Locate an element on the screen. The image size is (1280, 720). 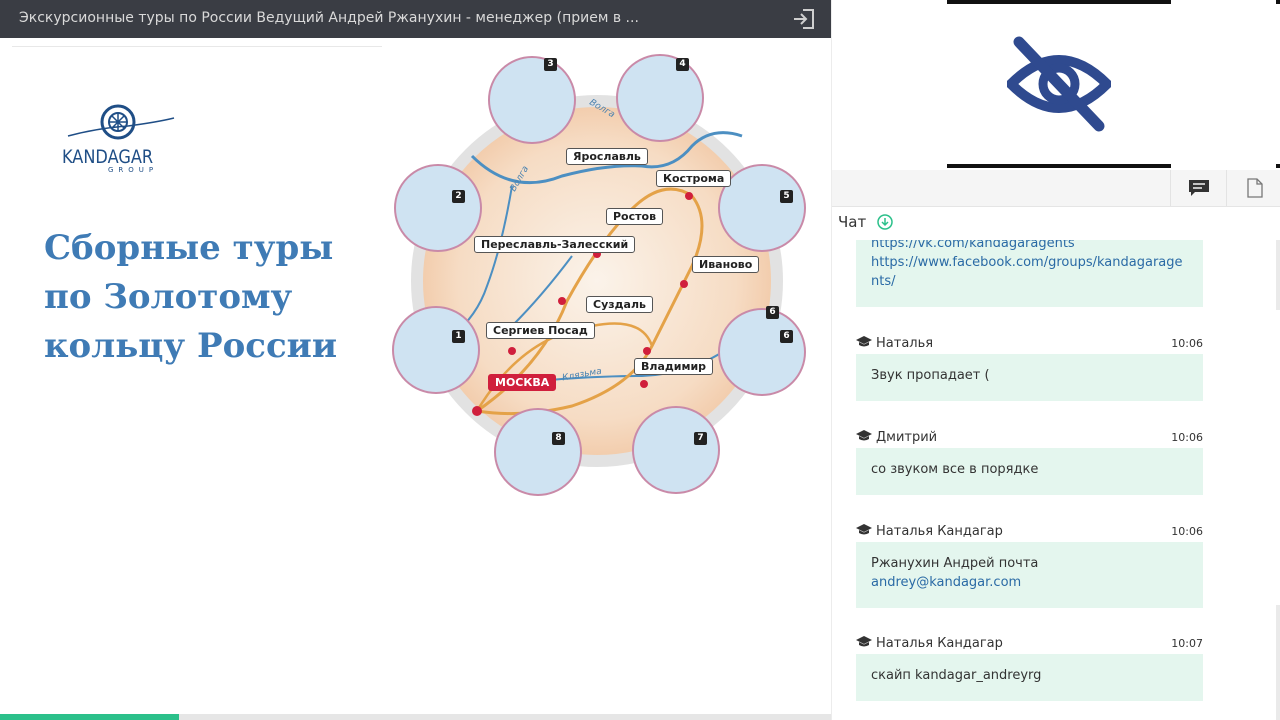
slide-divider is located at coordinates (197, 46).